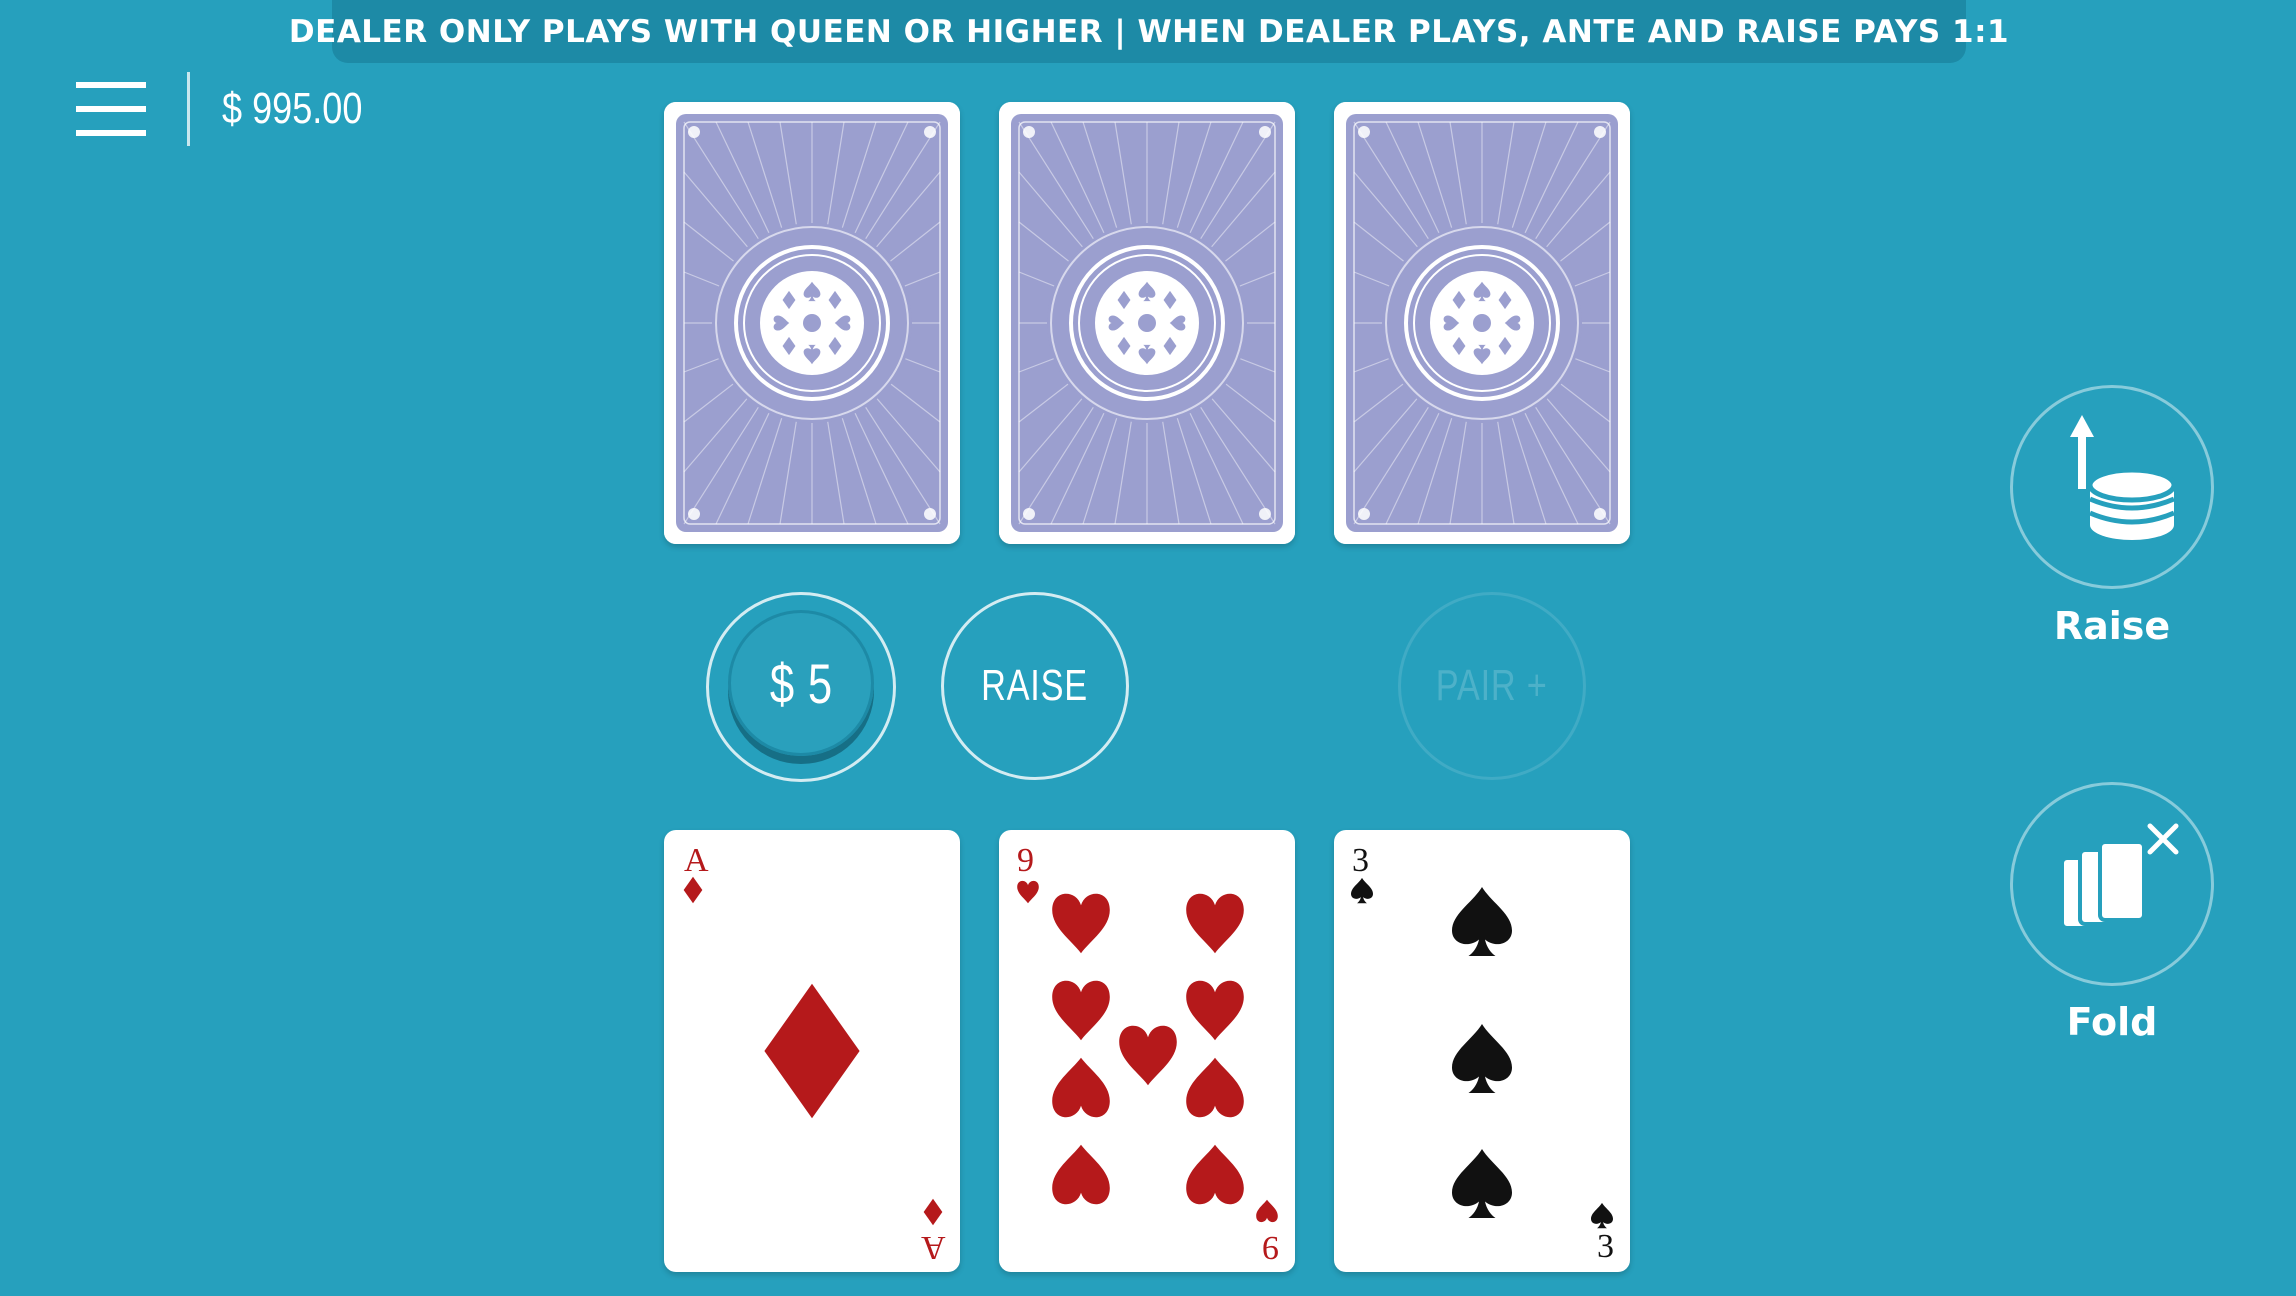 Image resolution: width=2296 pixels, height=1296 pixels. I want to click on raise-bet-spot: RAISE, so click(1035, 686).